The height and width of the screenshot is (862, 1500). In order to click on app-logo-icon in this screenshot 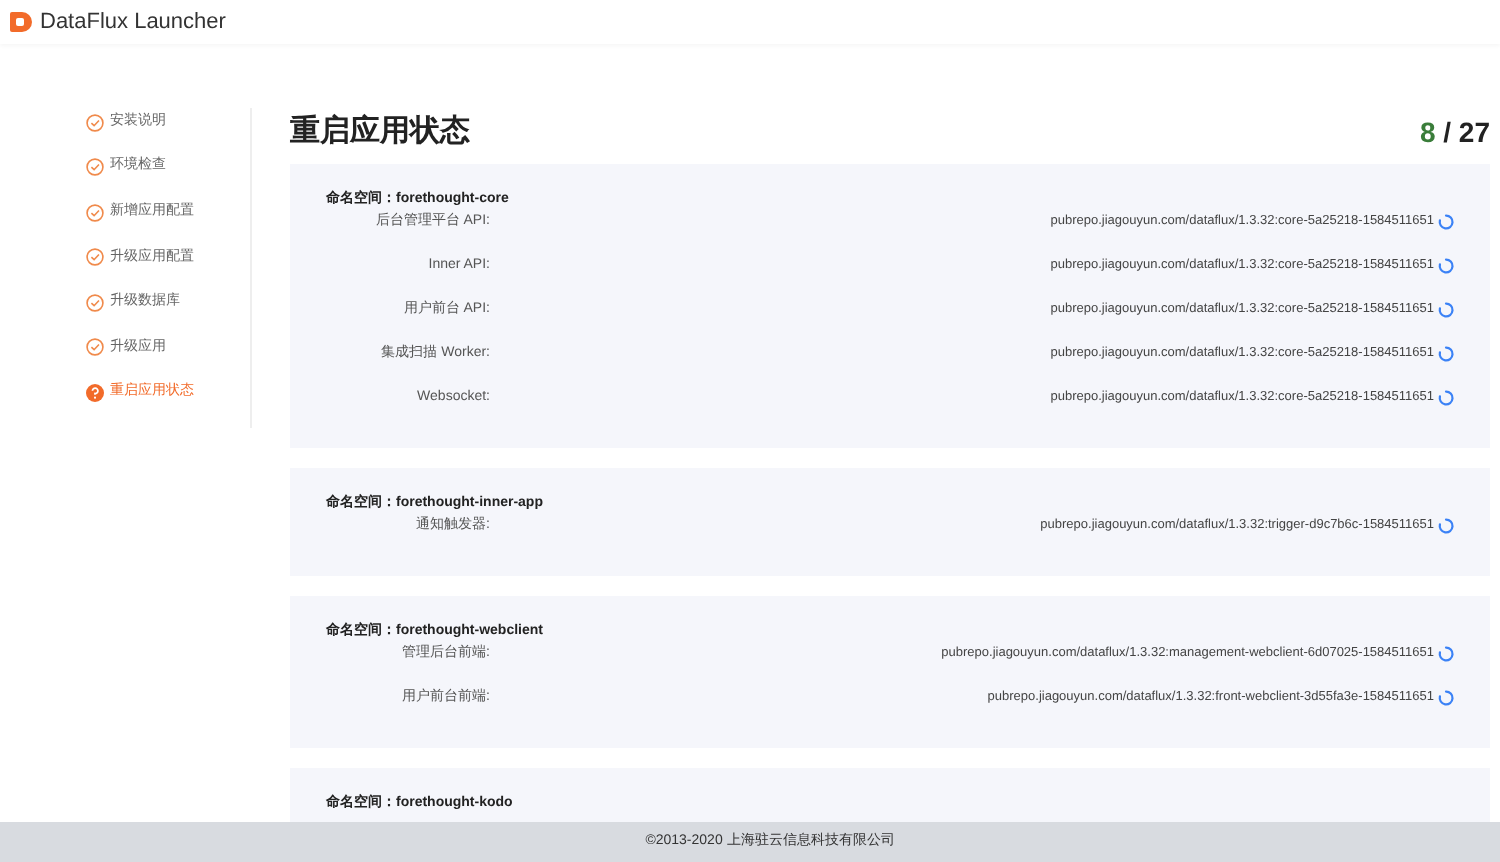, I will do `click(20, 22)`.